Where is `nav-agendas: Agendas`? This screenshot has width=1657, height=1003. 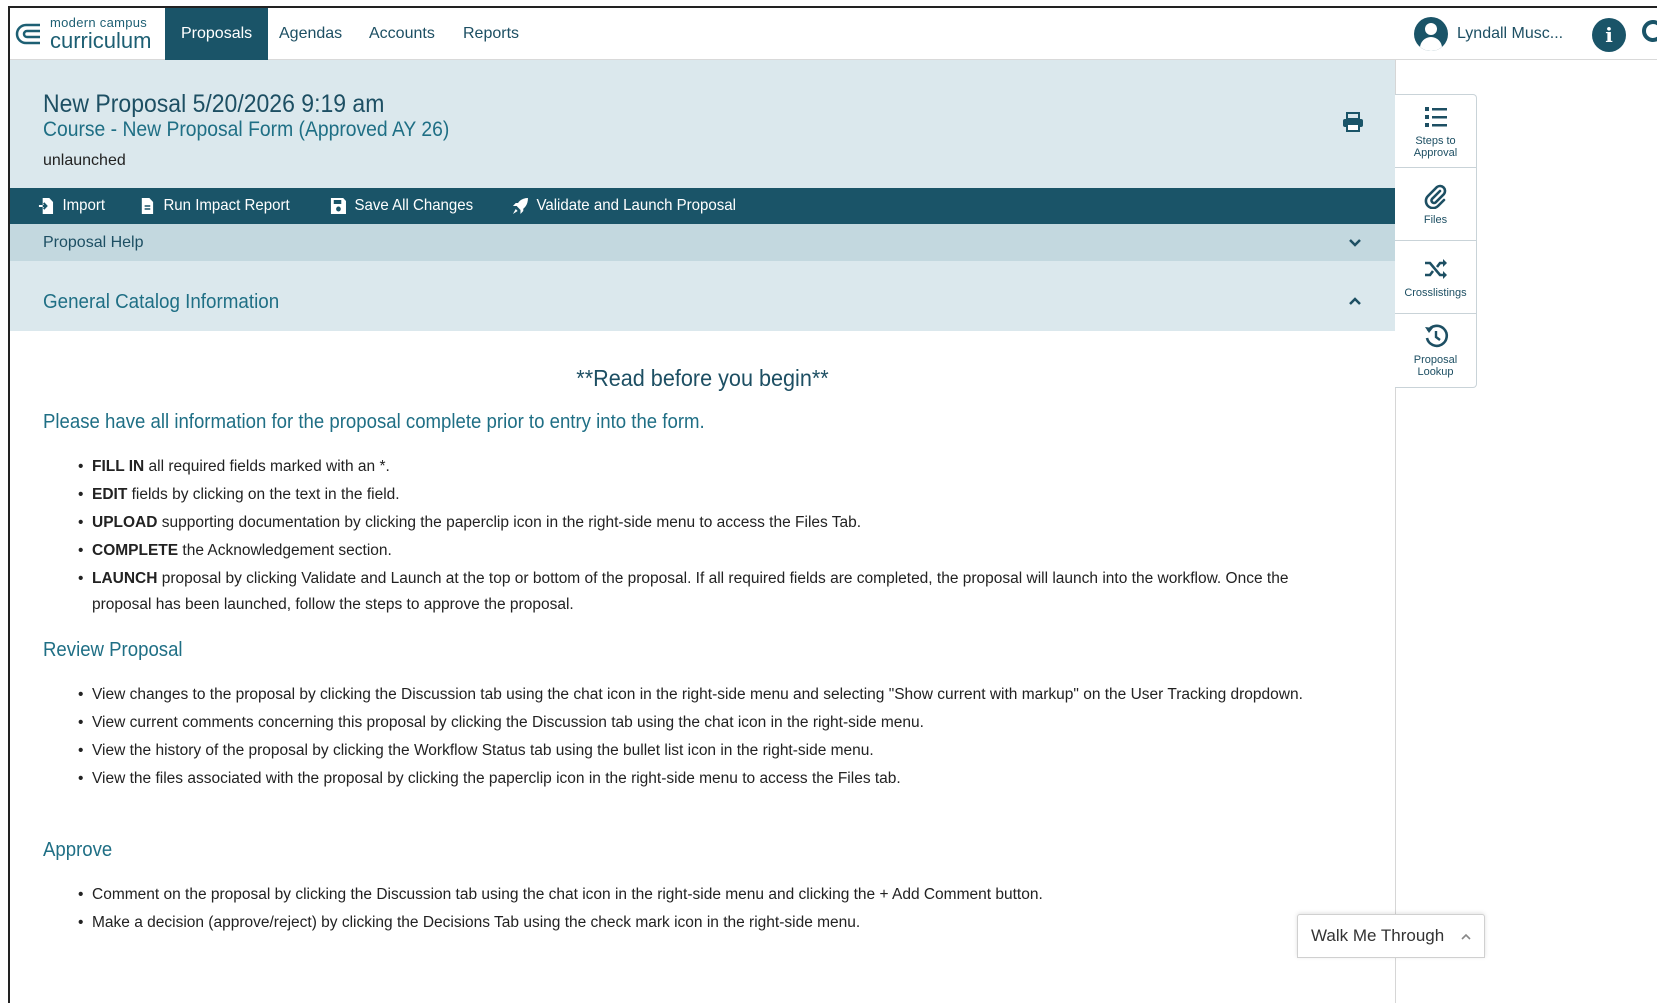 nav-agendas: Agendas is located at coordinates (310, 34).